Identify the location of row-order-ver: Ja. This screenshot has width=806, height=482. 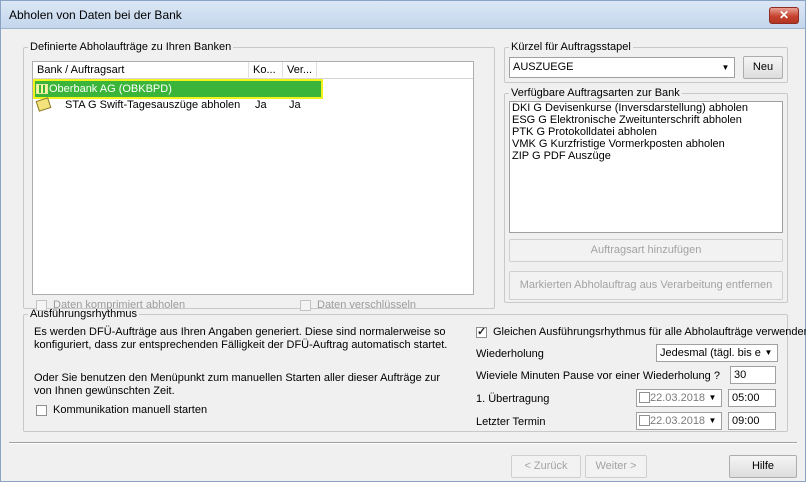
(295, 105).